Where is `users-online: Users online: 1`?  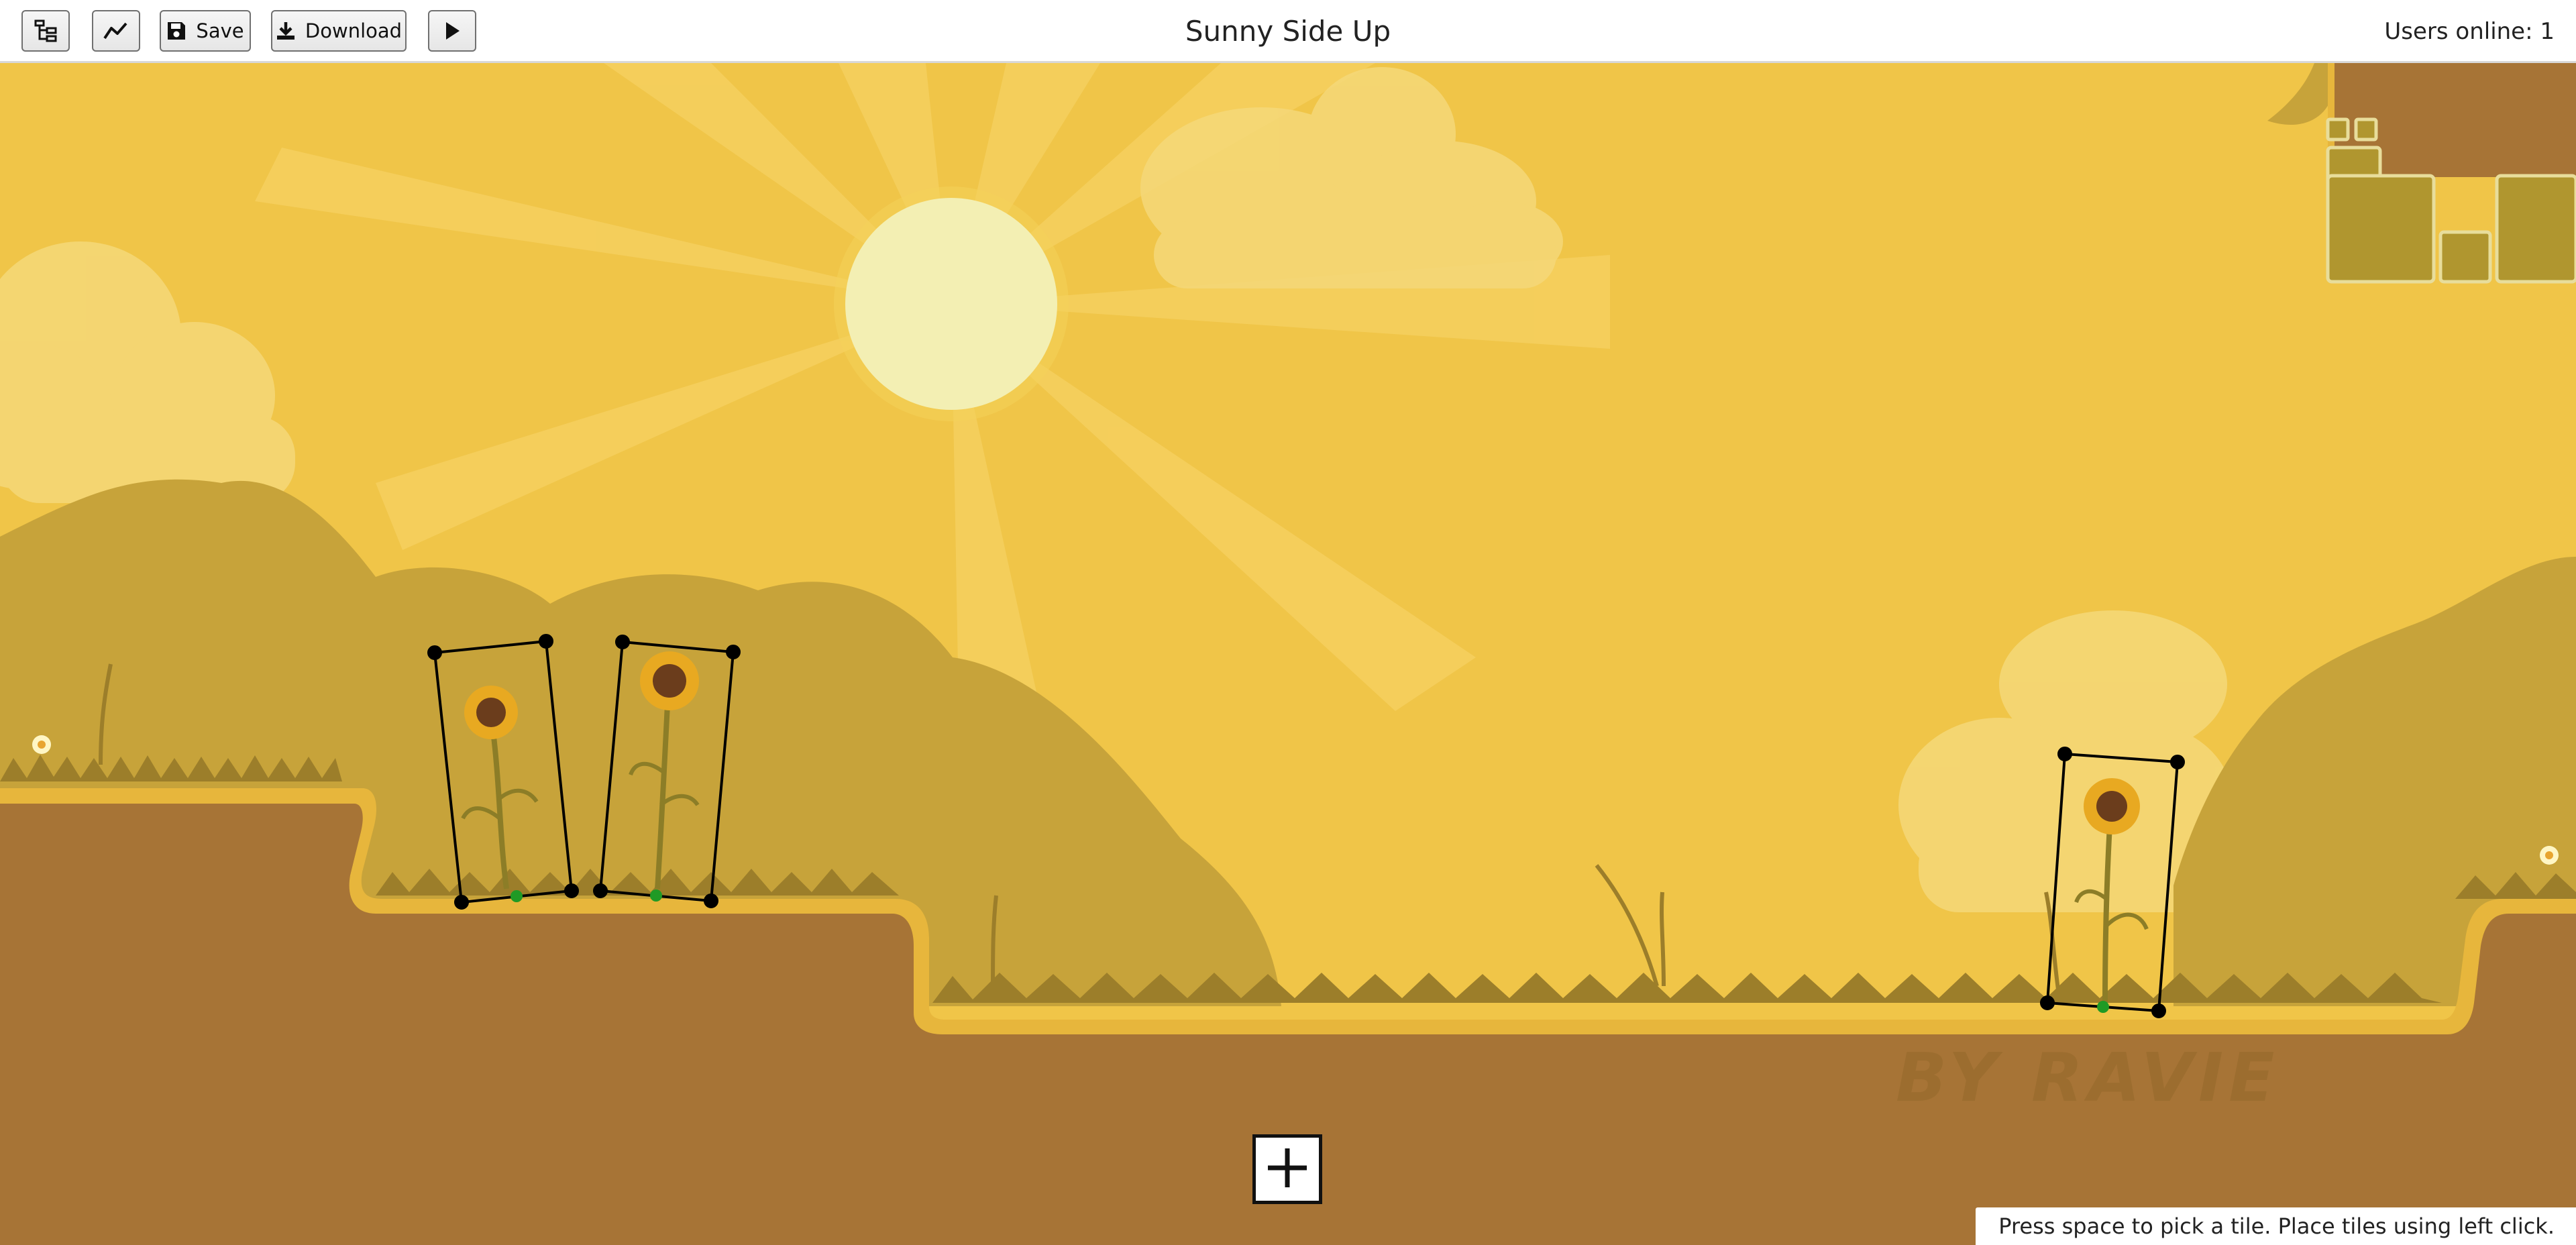
users-online: Users online: 1 is located at coordinates (2469, 31).